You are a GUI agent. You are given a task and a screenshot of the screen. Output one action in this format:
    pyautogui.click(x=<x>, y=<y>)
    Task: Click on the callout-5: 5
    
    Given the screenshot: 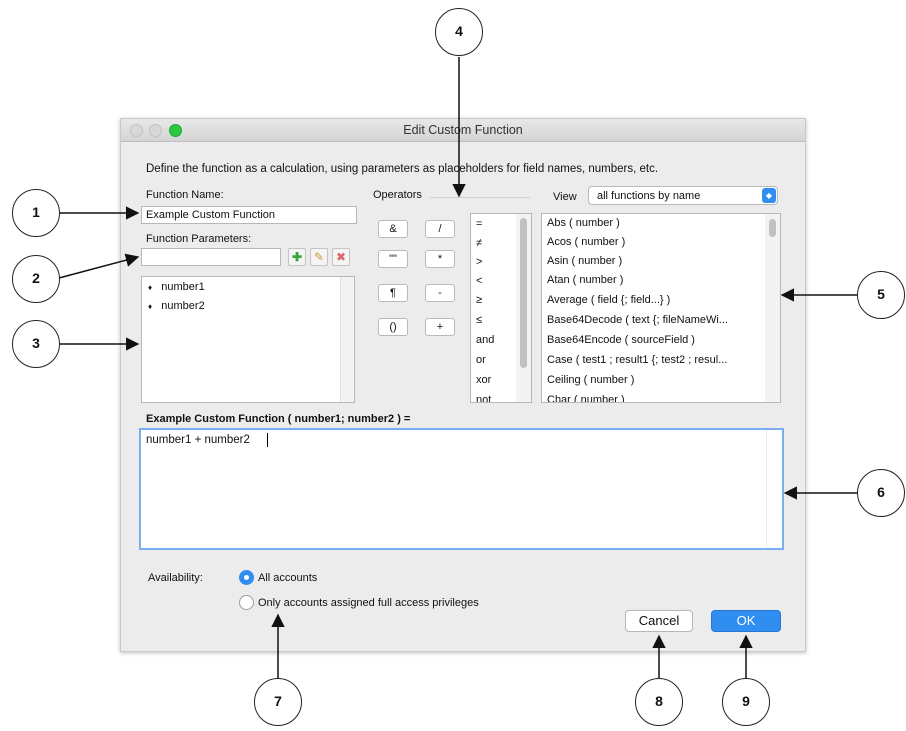 What is the action you would take?
    pyautogui.click(x=881, y=295)
    